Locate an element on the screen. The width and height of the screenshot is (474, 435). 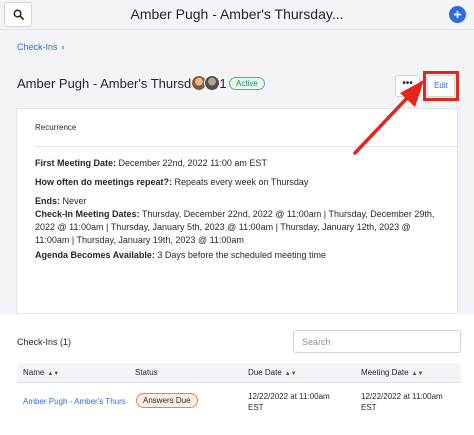
column-label: Status is located at coordinates (146, 372).